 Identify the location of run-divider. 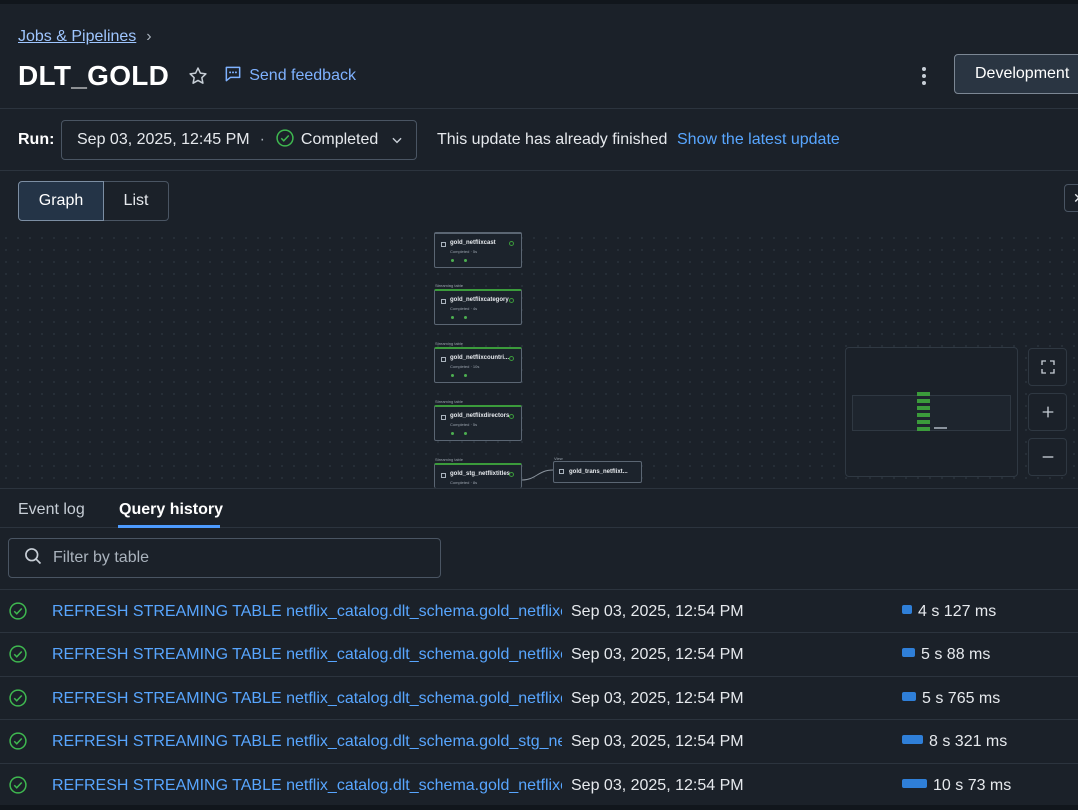
(539, 170).